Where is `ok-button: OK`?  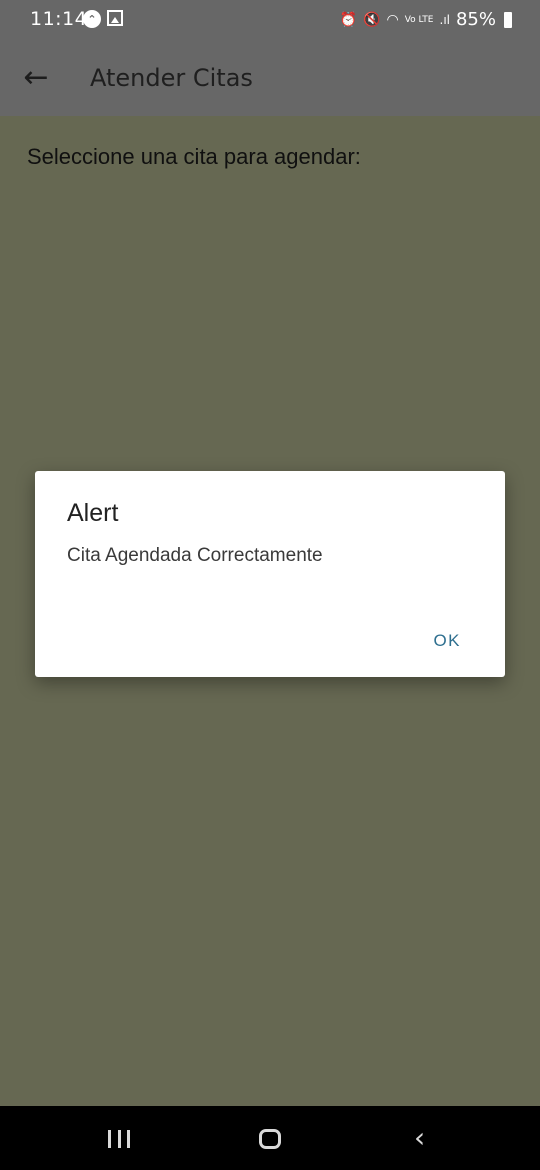 ok-button: OK is located at coordinates (447, 641).